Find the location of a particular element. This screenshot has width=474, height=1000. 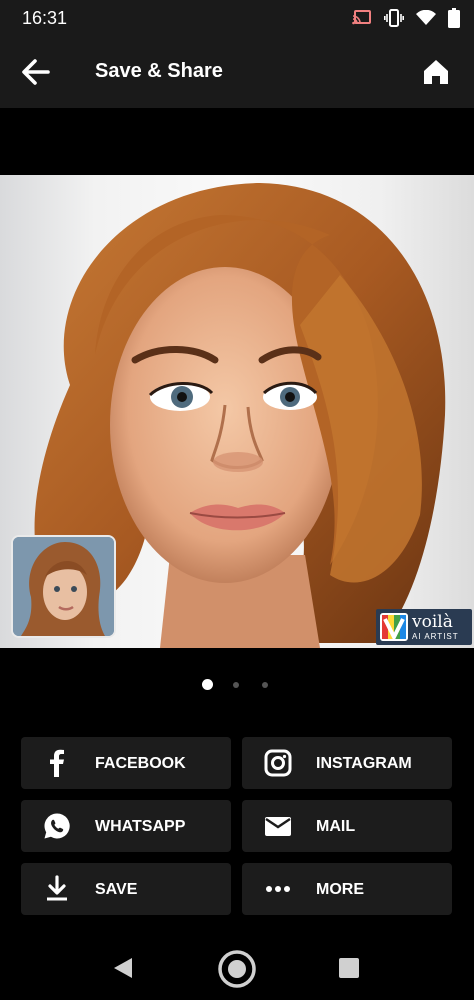

original-photo-thumbnail is located at coordinates (63, 586).